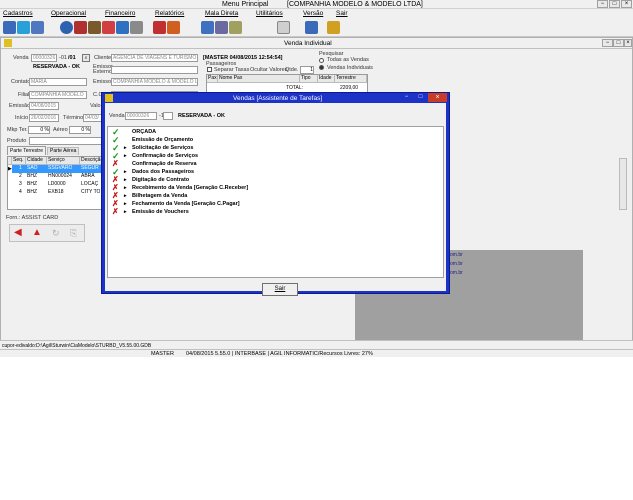  Describe the element at coordinates (68, 13) in the screenshot. I see `menu-operacional: Operacional` at that location.